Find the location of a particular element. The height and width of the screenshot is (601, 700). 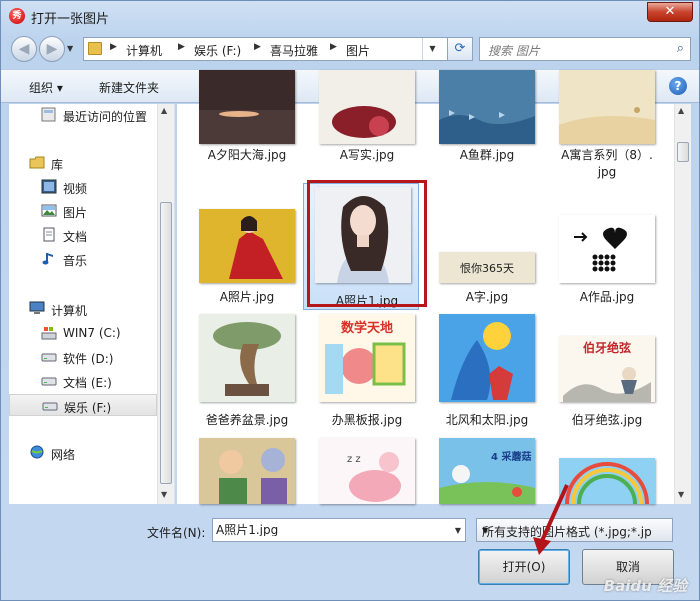

new-folder-button: 新建文件夹 is located at coordinates (129, 87).